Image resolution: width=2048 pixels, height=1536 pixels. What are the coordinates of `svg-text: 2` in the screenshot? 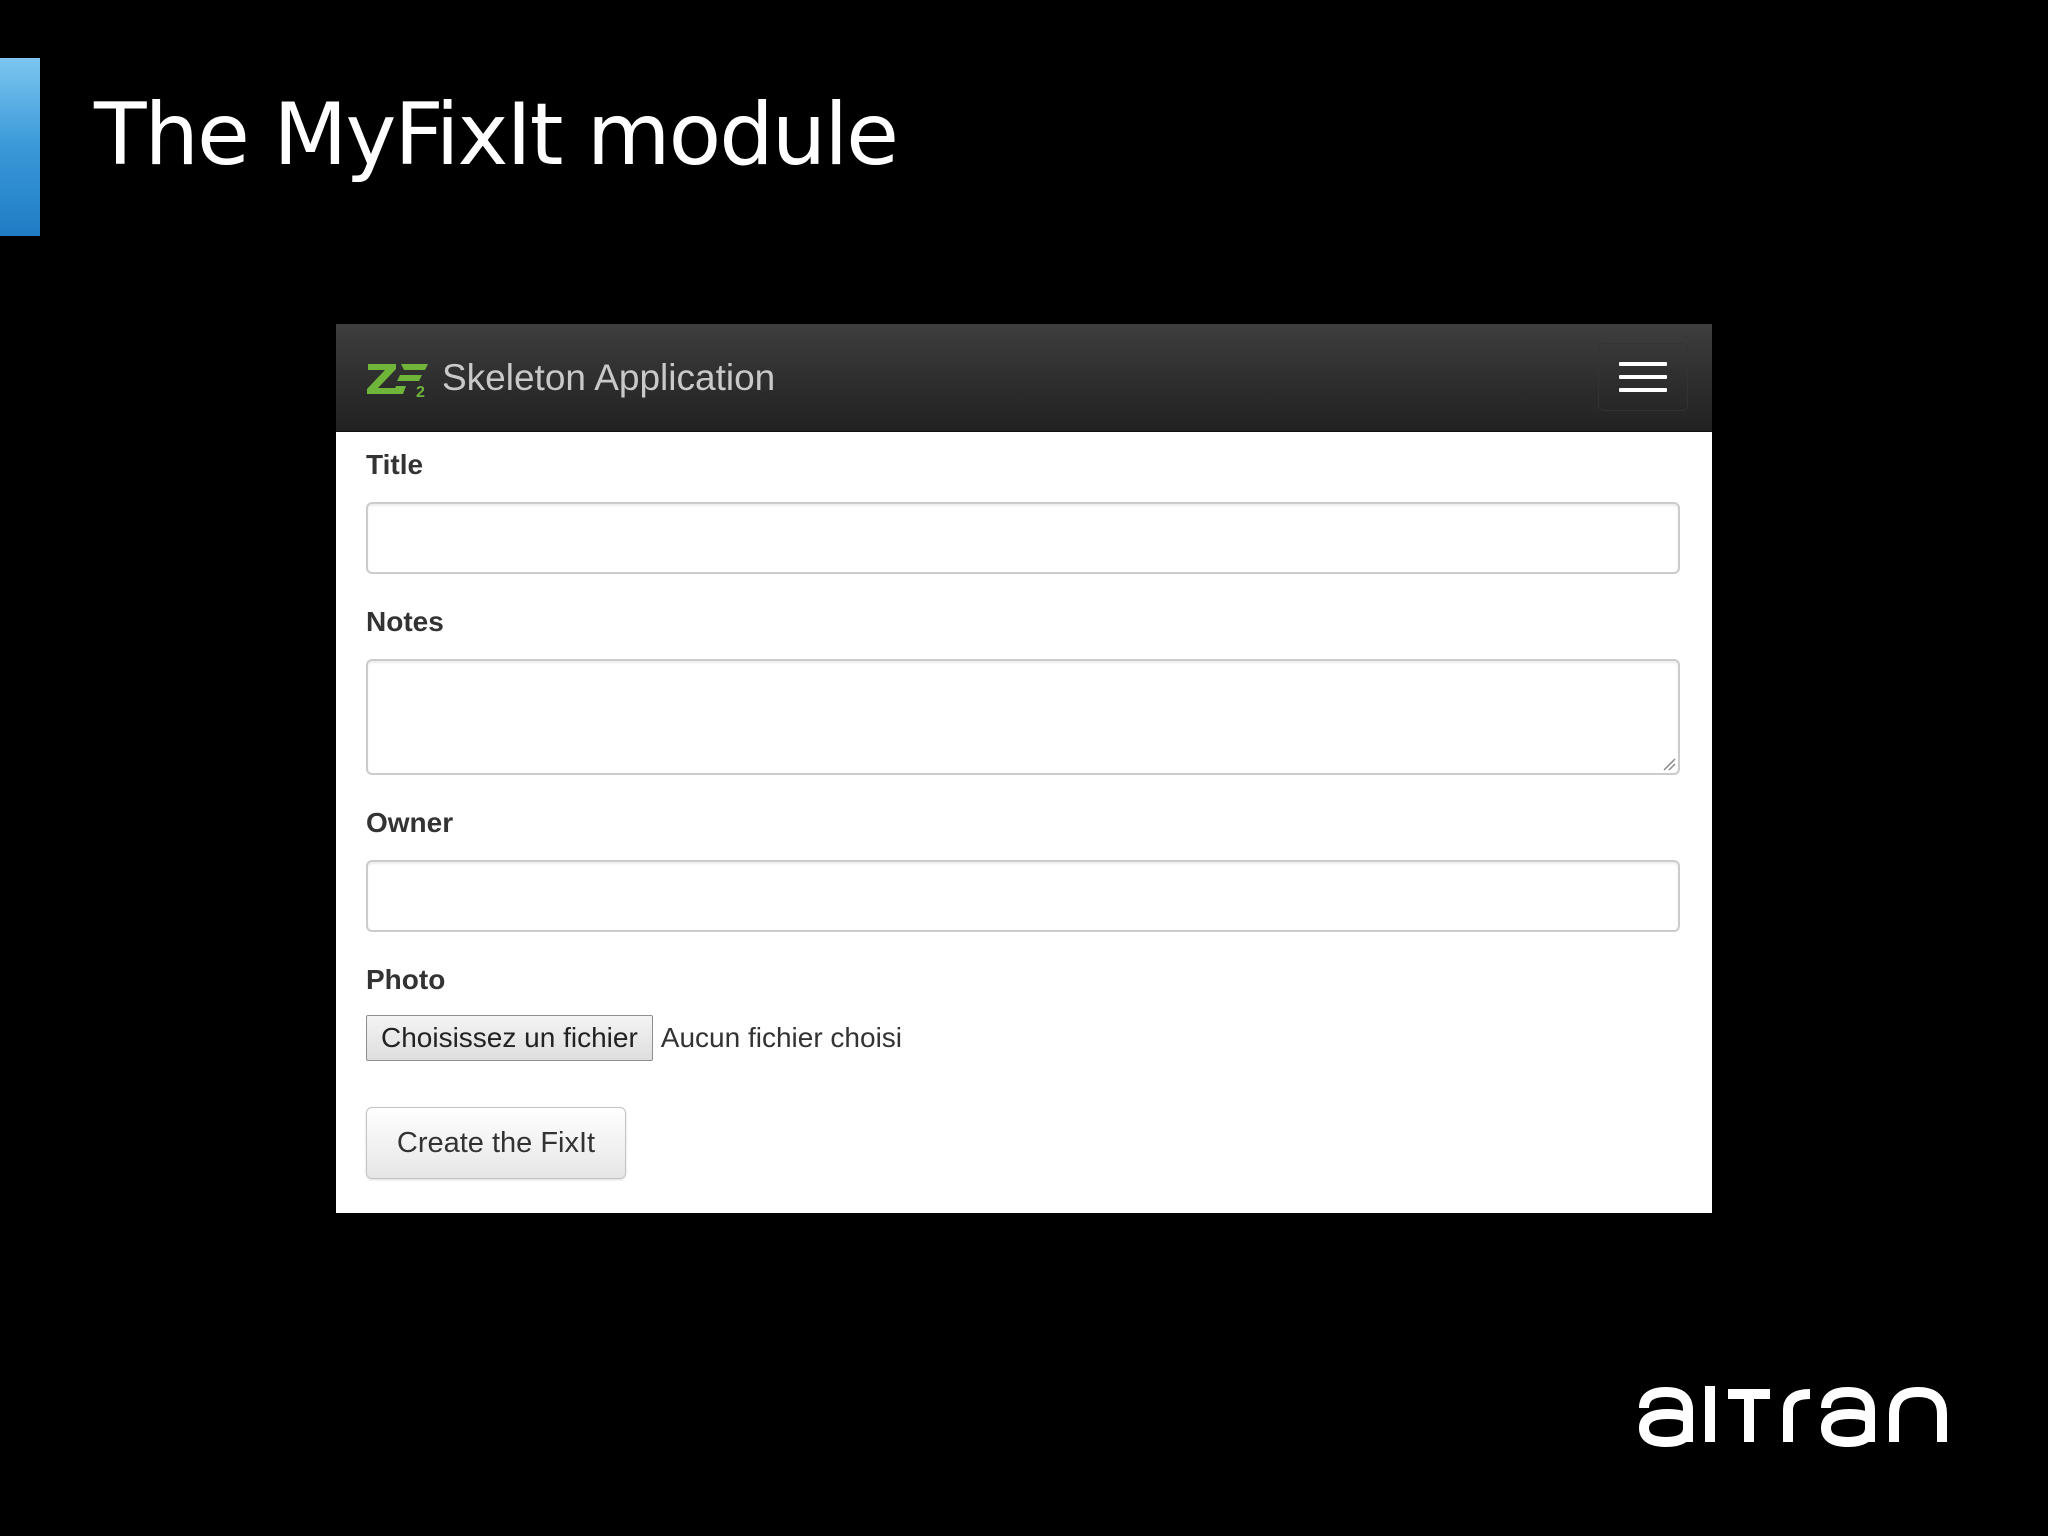 It's located at (420, 391).